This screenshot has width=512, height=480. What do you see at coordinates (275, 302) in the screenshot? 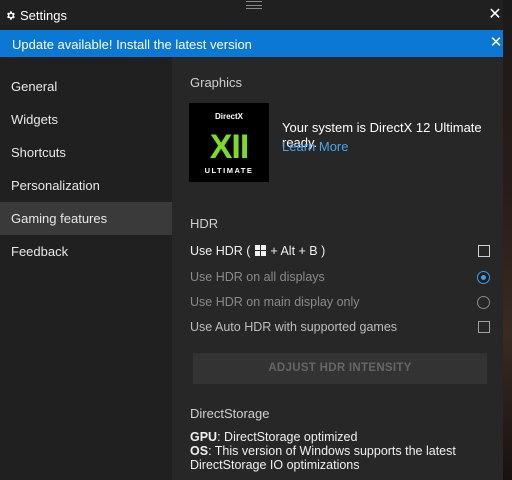
I see `hdr-main-display-label: Use HDR on main display only` at bounding box center [275, 302].